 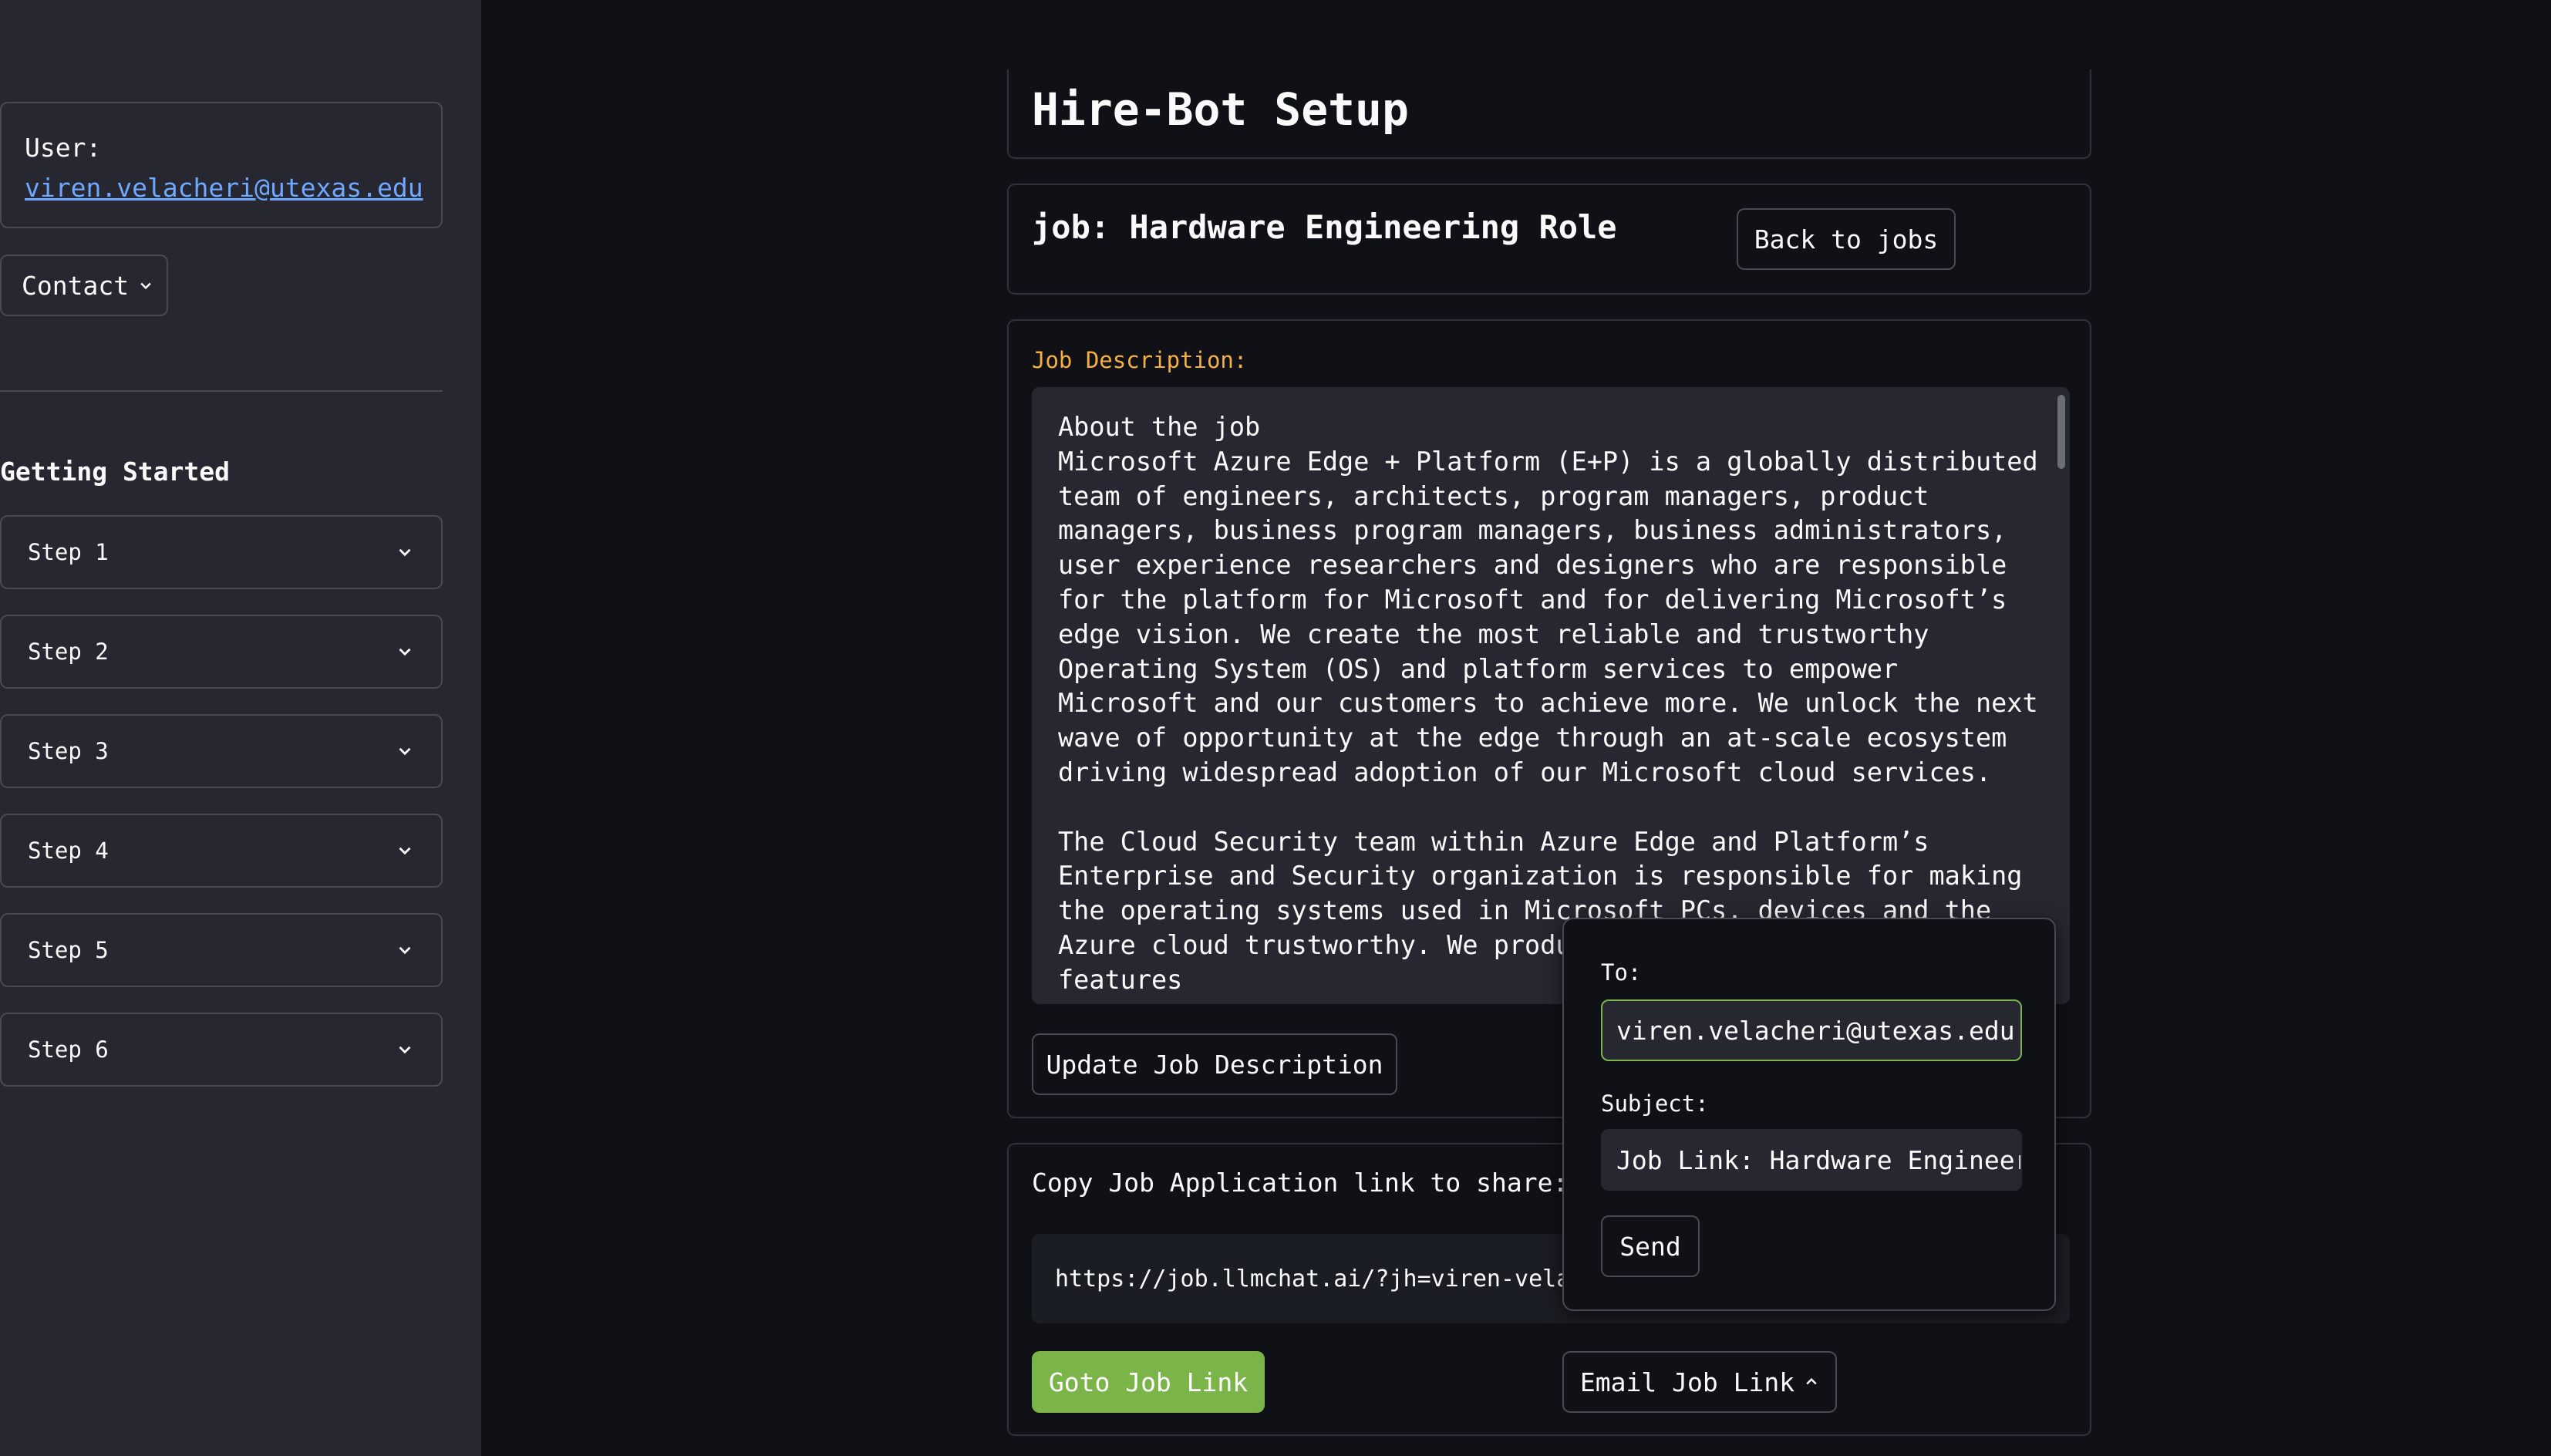 I want to click on contact-label: Contact, so click(x=76, y=286).